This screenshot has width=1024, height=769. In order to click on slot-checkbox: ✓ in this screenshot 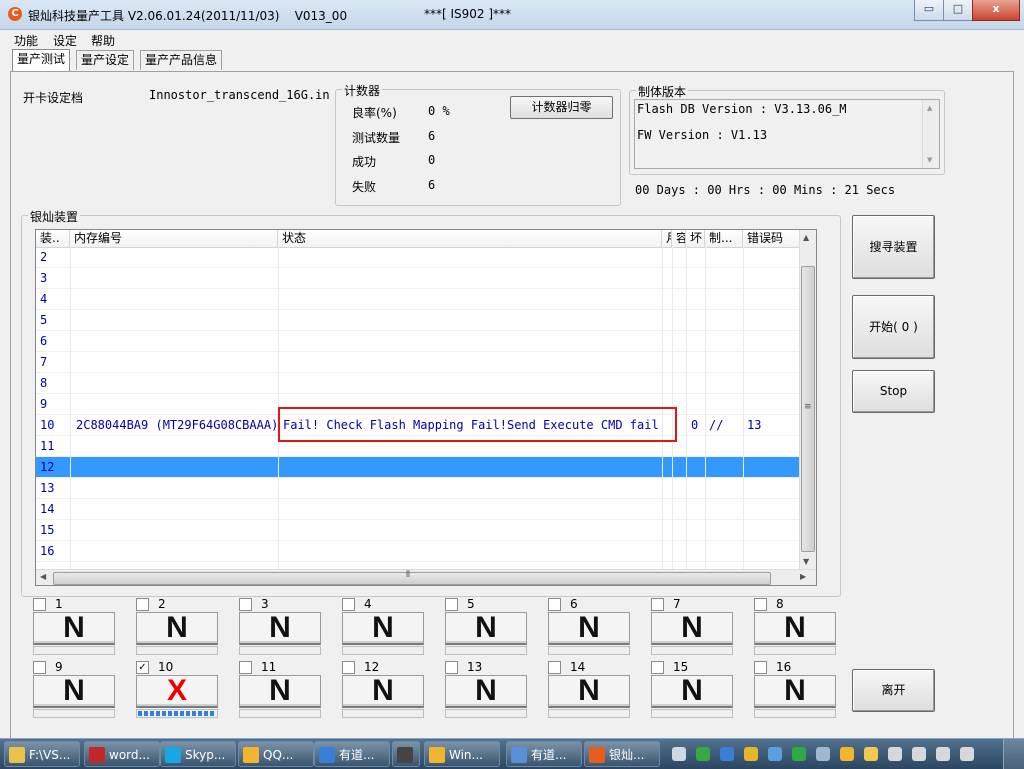, I will do `click(142, 667)`.